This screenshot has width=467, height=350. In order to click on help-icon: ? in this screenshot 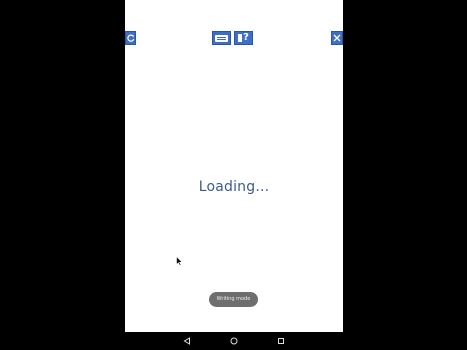, I will do `click(243, 38)`.